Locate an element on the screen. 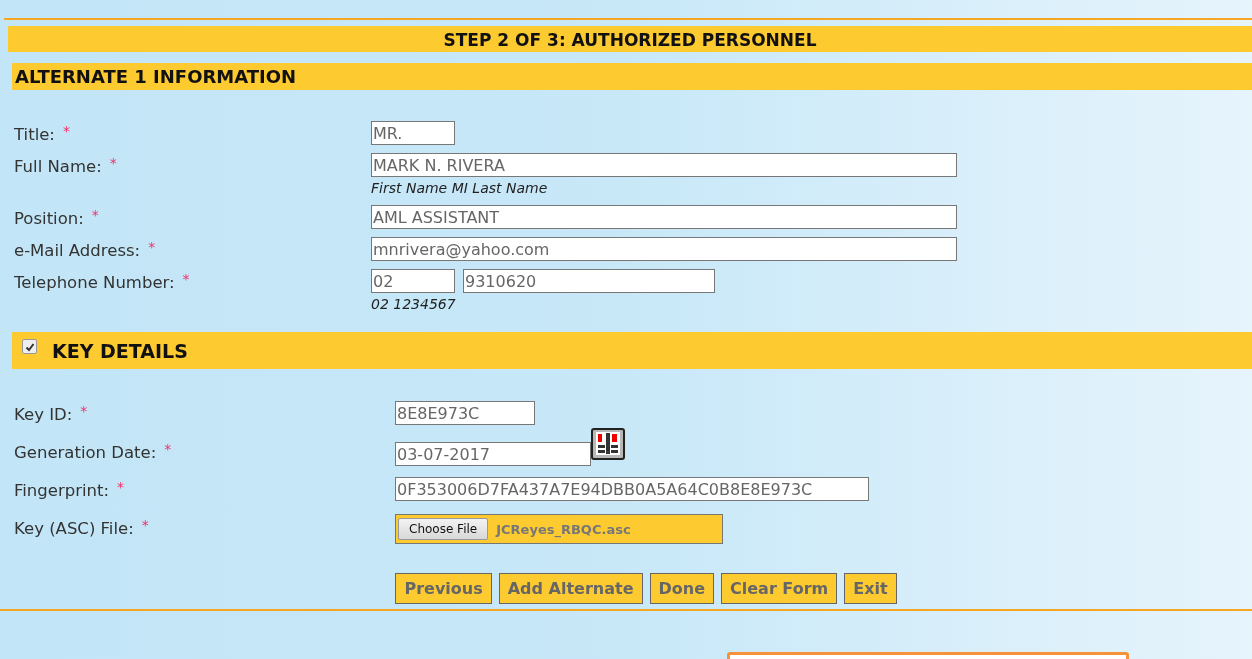 Image resolution: width=1252 pixels, height=659 pixels. field-label: Key ID: is located at coordinates (43, 414).